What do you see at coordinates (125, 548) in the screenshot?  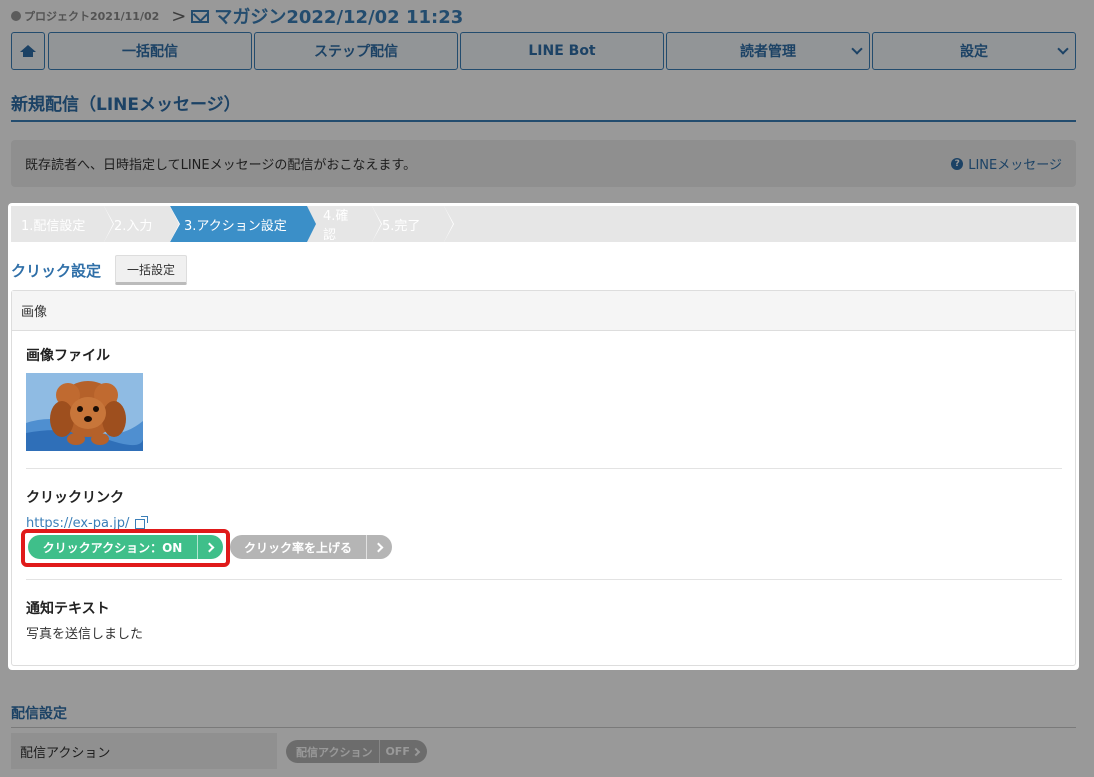 I see `highlight-box` at bounding box center [125, 548].